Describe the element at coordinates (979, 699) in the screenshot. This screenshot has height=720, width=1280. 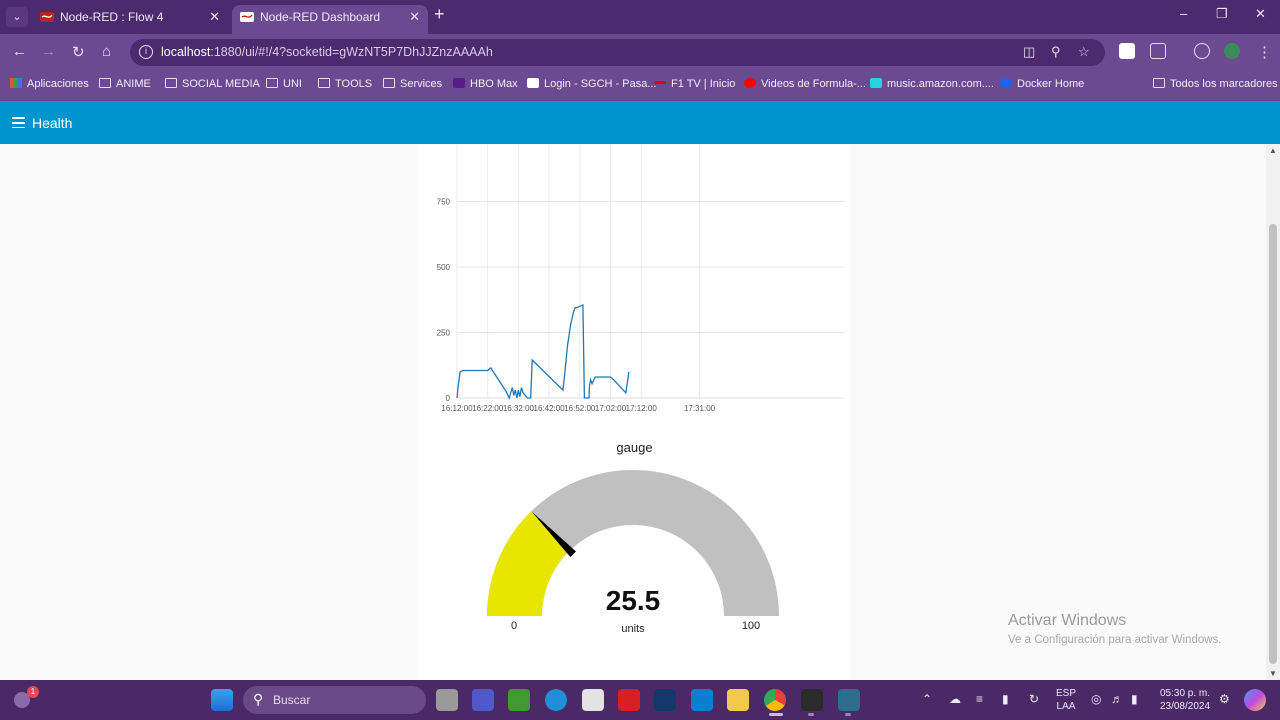
I see `settings-sliders-icon: ≡` at that location.